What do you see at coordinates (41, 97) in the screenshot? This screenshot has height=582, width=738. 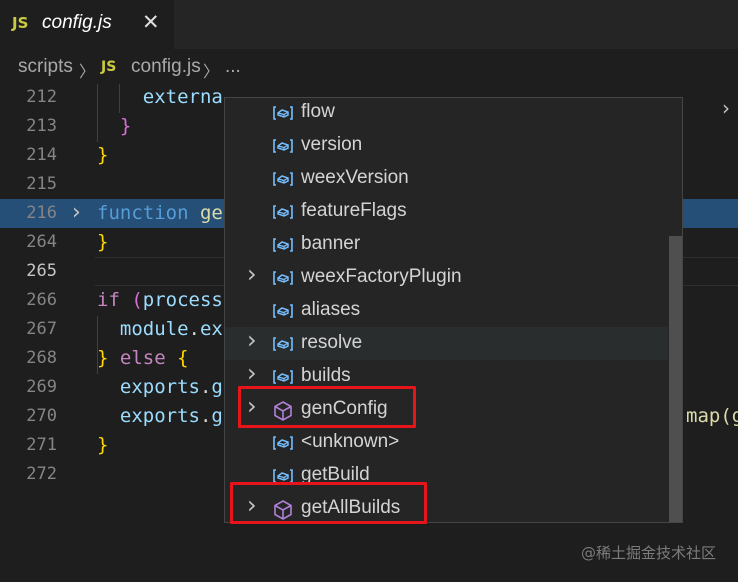 I see `line-number: 212` at bounding box center [41, 97].